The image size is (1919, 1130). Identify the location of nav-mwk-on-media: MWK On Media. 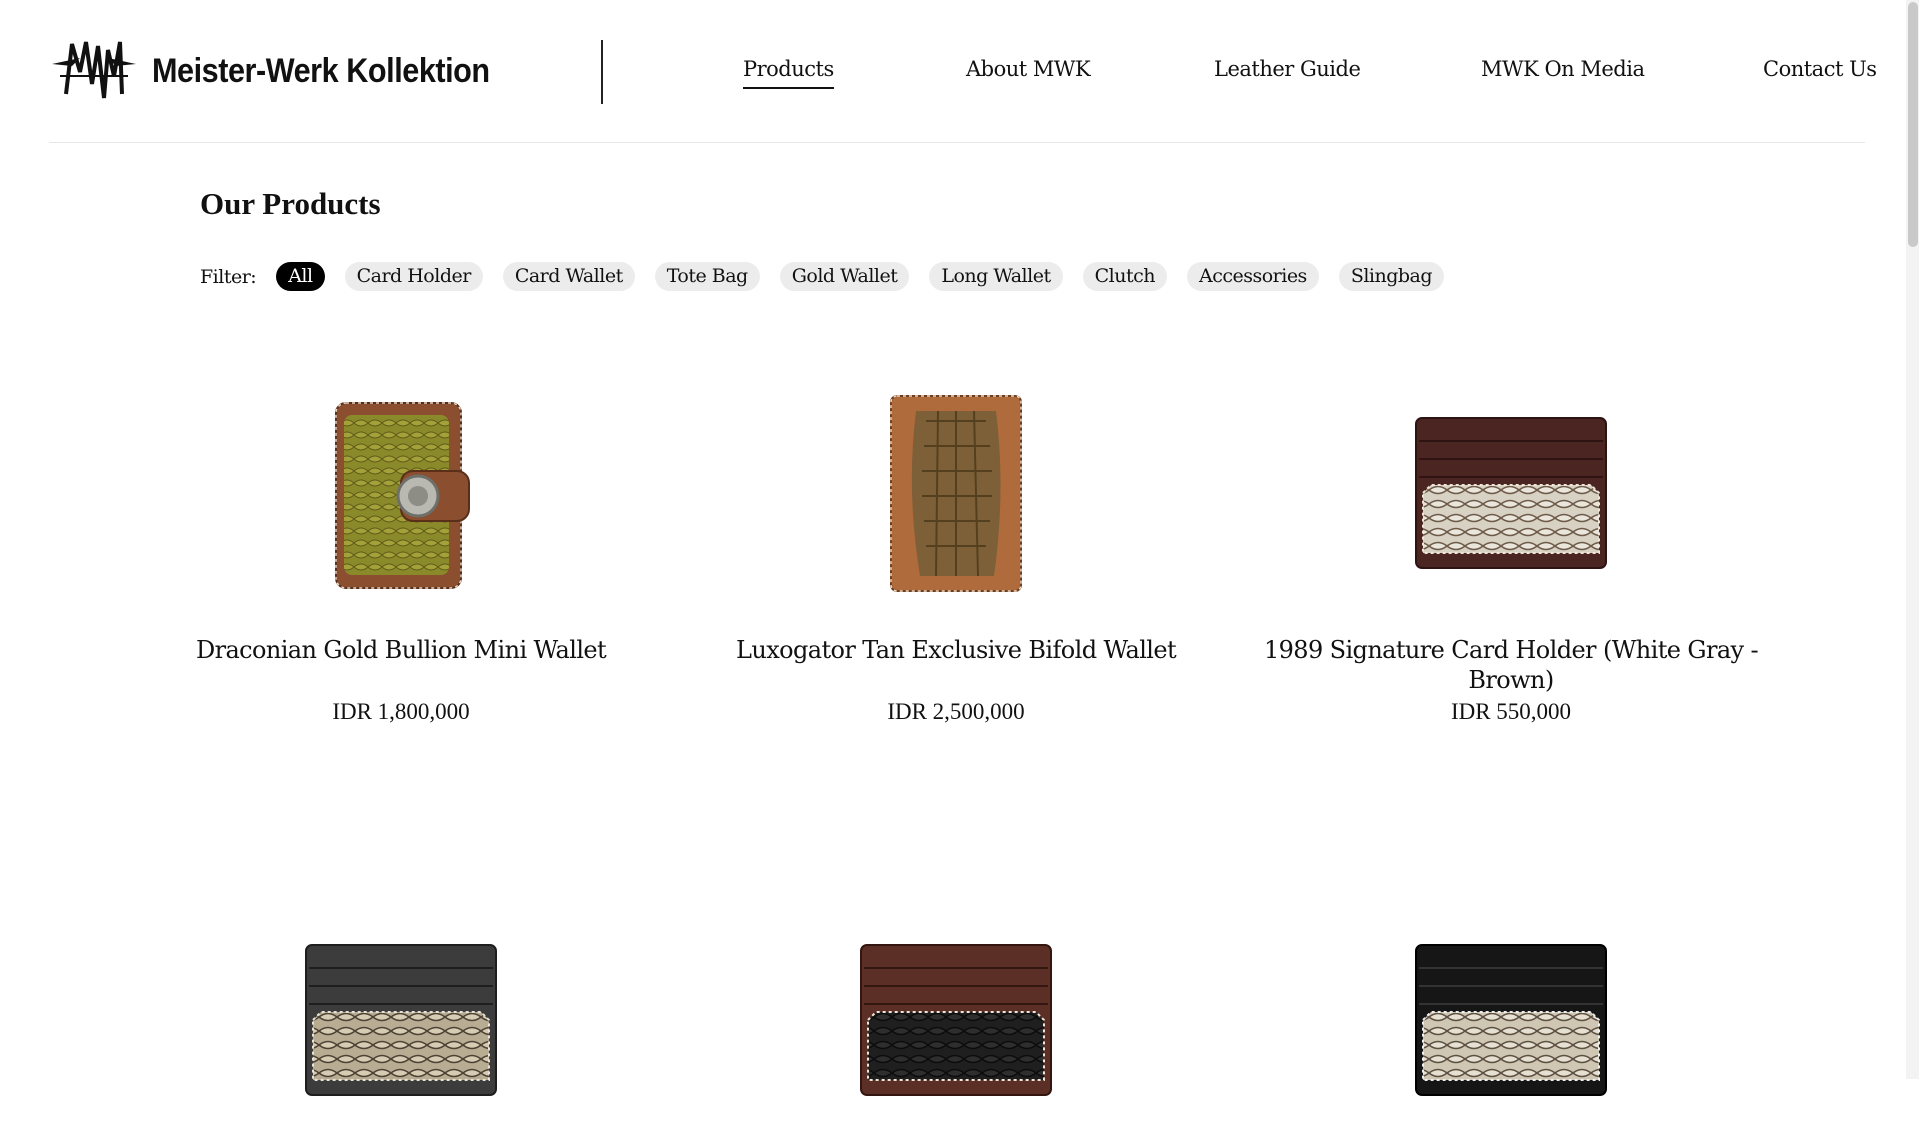
(1563, 69).